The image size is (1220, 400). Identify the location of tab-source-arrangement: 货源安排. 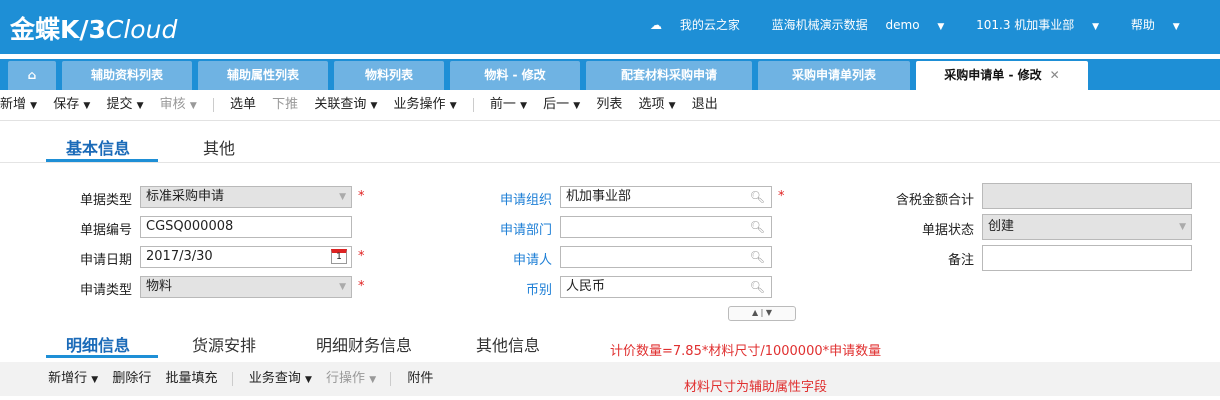
(224, 344).